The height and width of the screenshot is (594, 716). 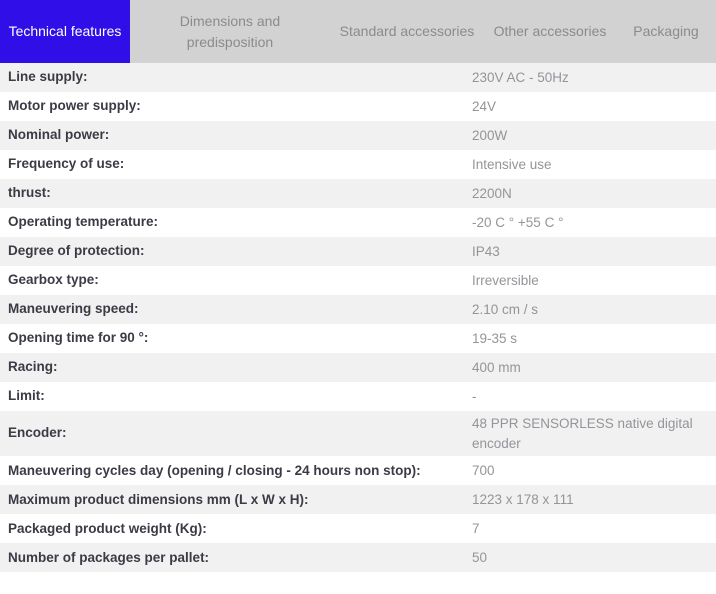 What do you see at coordinates (486, 251) in the screenshot?
I see `spec-value: IP43` at bounding box center [486, 251].